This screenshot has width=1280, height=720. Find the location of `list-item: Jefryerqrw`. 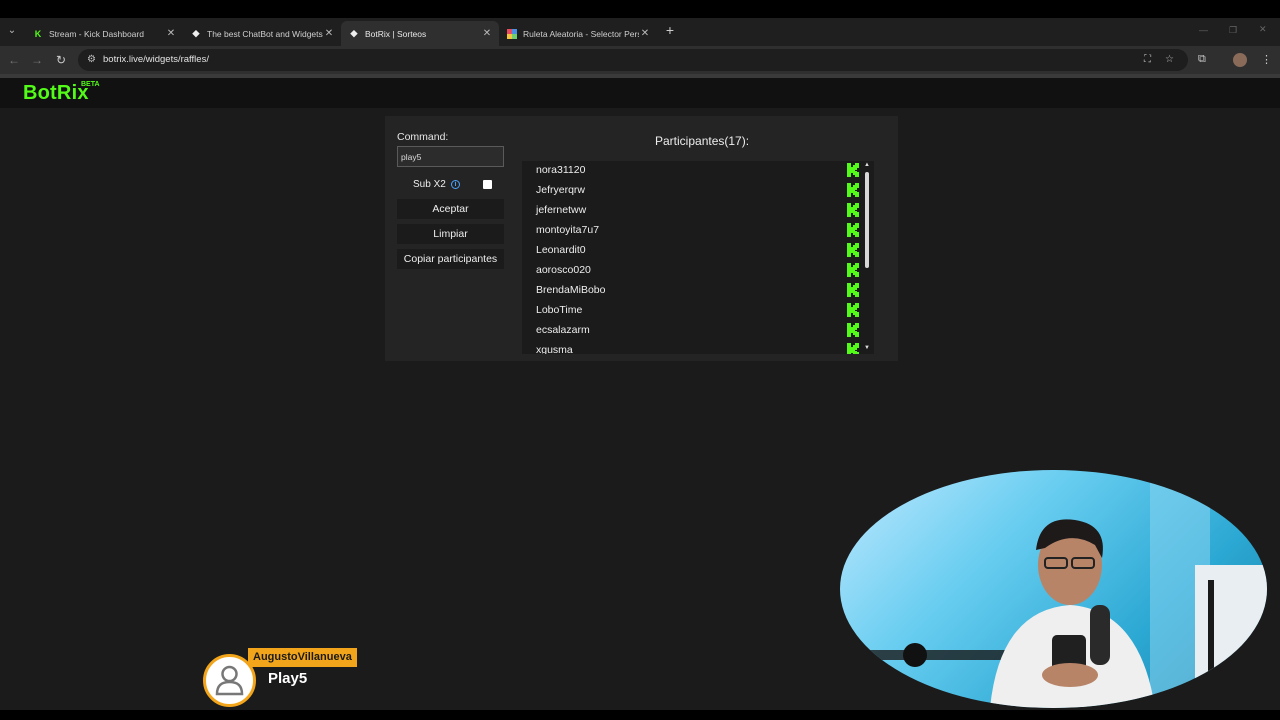

list-item: Jefryerqrw is located at coordinates (692, 191).